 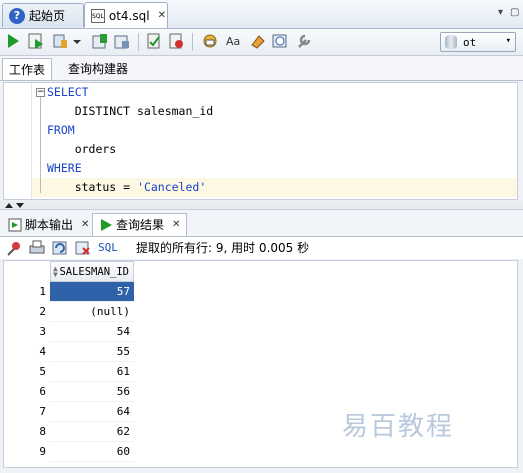 I want to click on history-icon, so click(x=280, y=41).